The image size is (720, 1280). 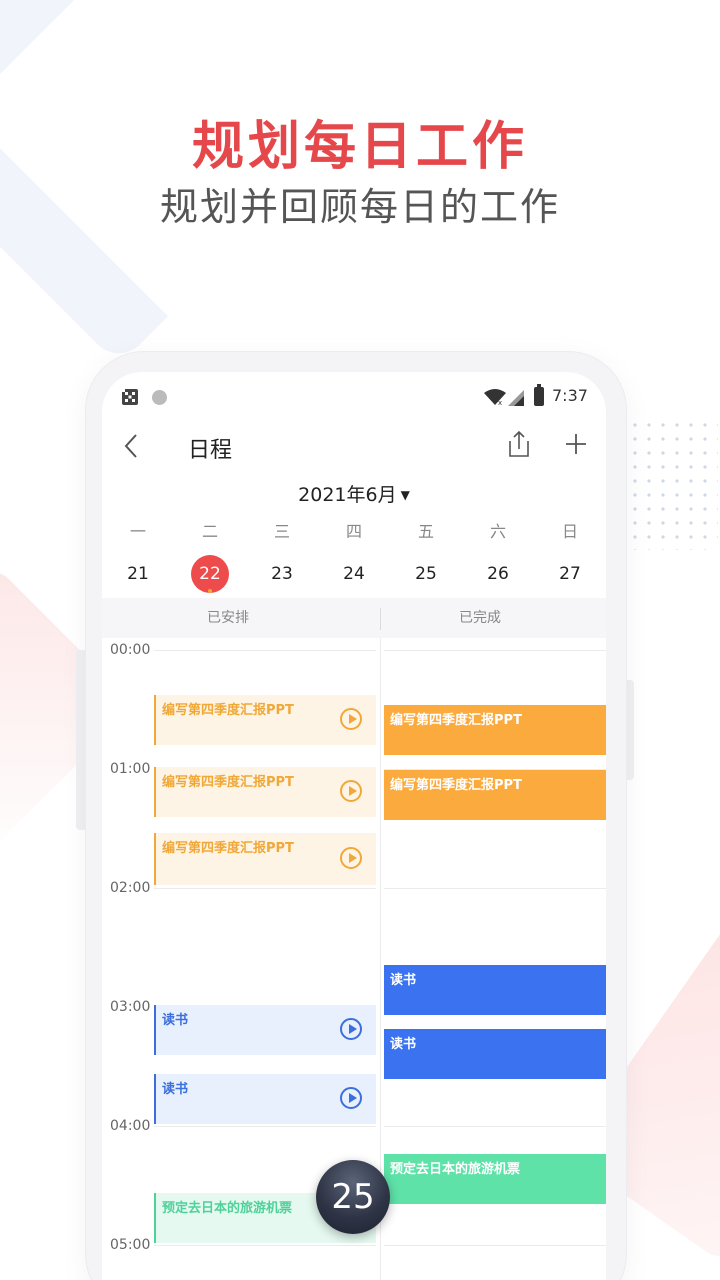 What do you see at coordinates (130, 650) in the screenshot?
I see `hour-label: 00:00` at bounding box center [130, 650].